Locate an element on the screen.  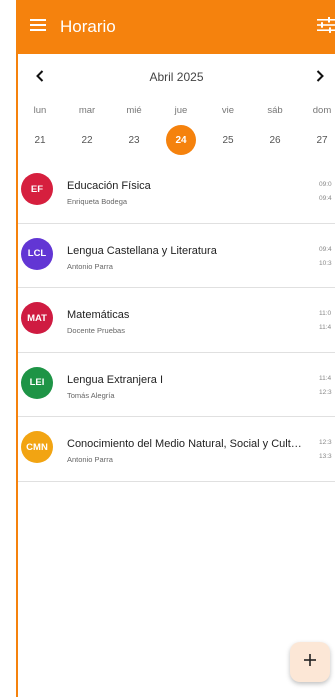
day-23: 23 is located at coordinates (134, 140).